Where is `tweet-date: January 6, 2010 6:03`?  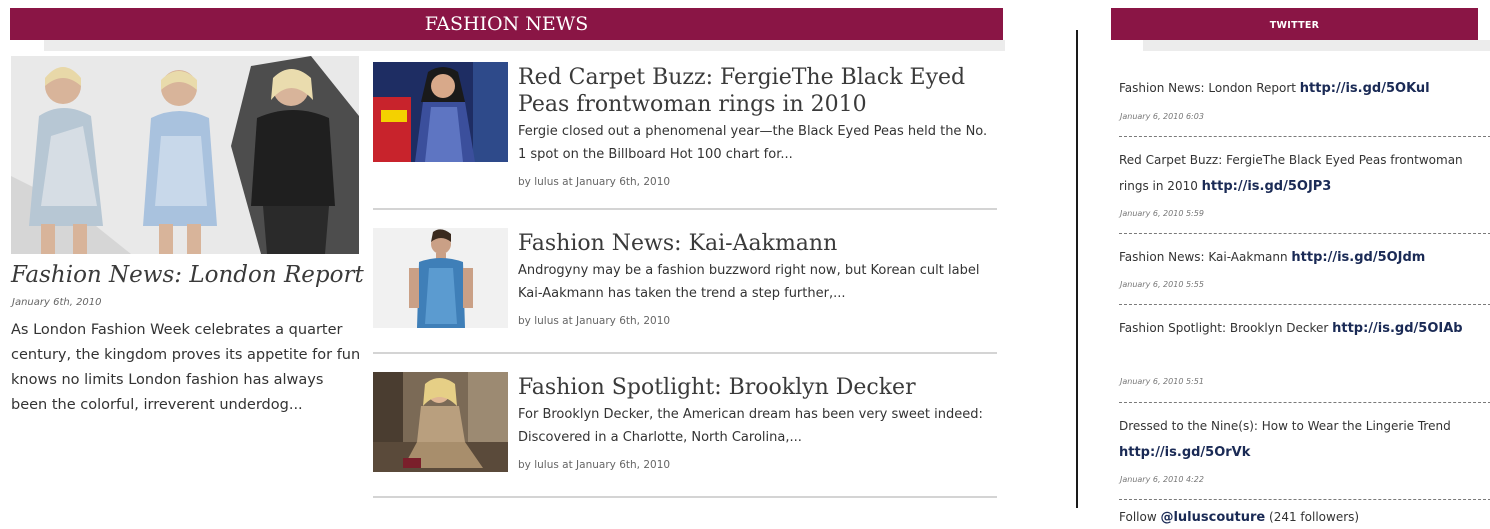
tweet-date: January 6, 2010 6:03 is located at coordinates (1162, 116).